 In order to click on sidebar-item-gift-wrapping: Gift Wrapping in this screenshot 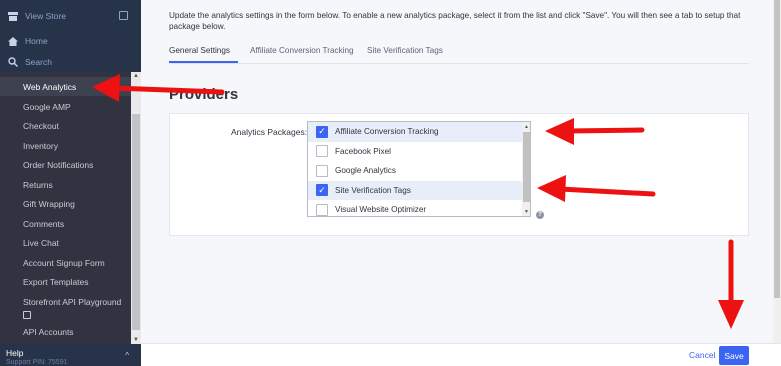, I will do `click(49, 204)`.